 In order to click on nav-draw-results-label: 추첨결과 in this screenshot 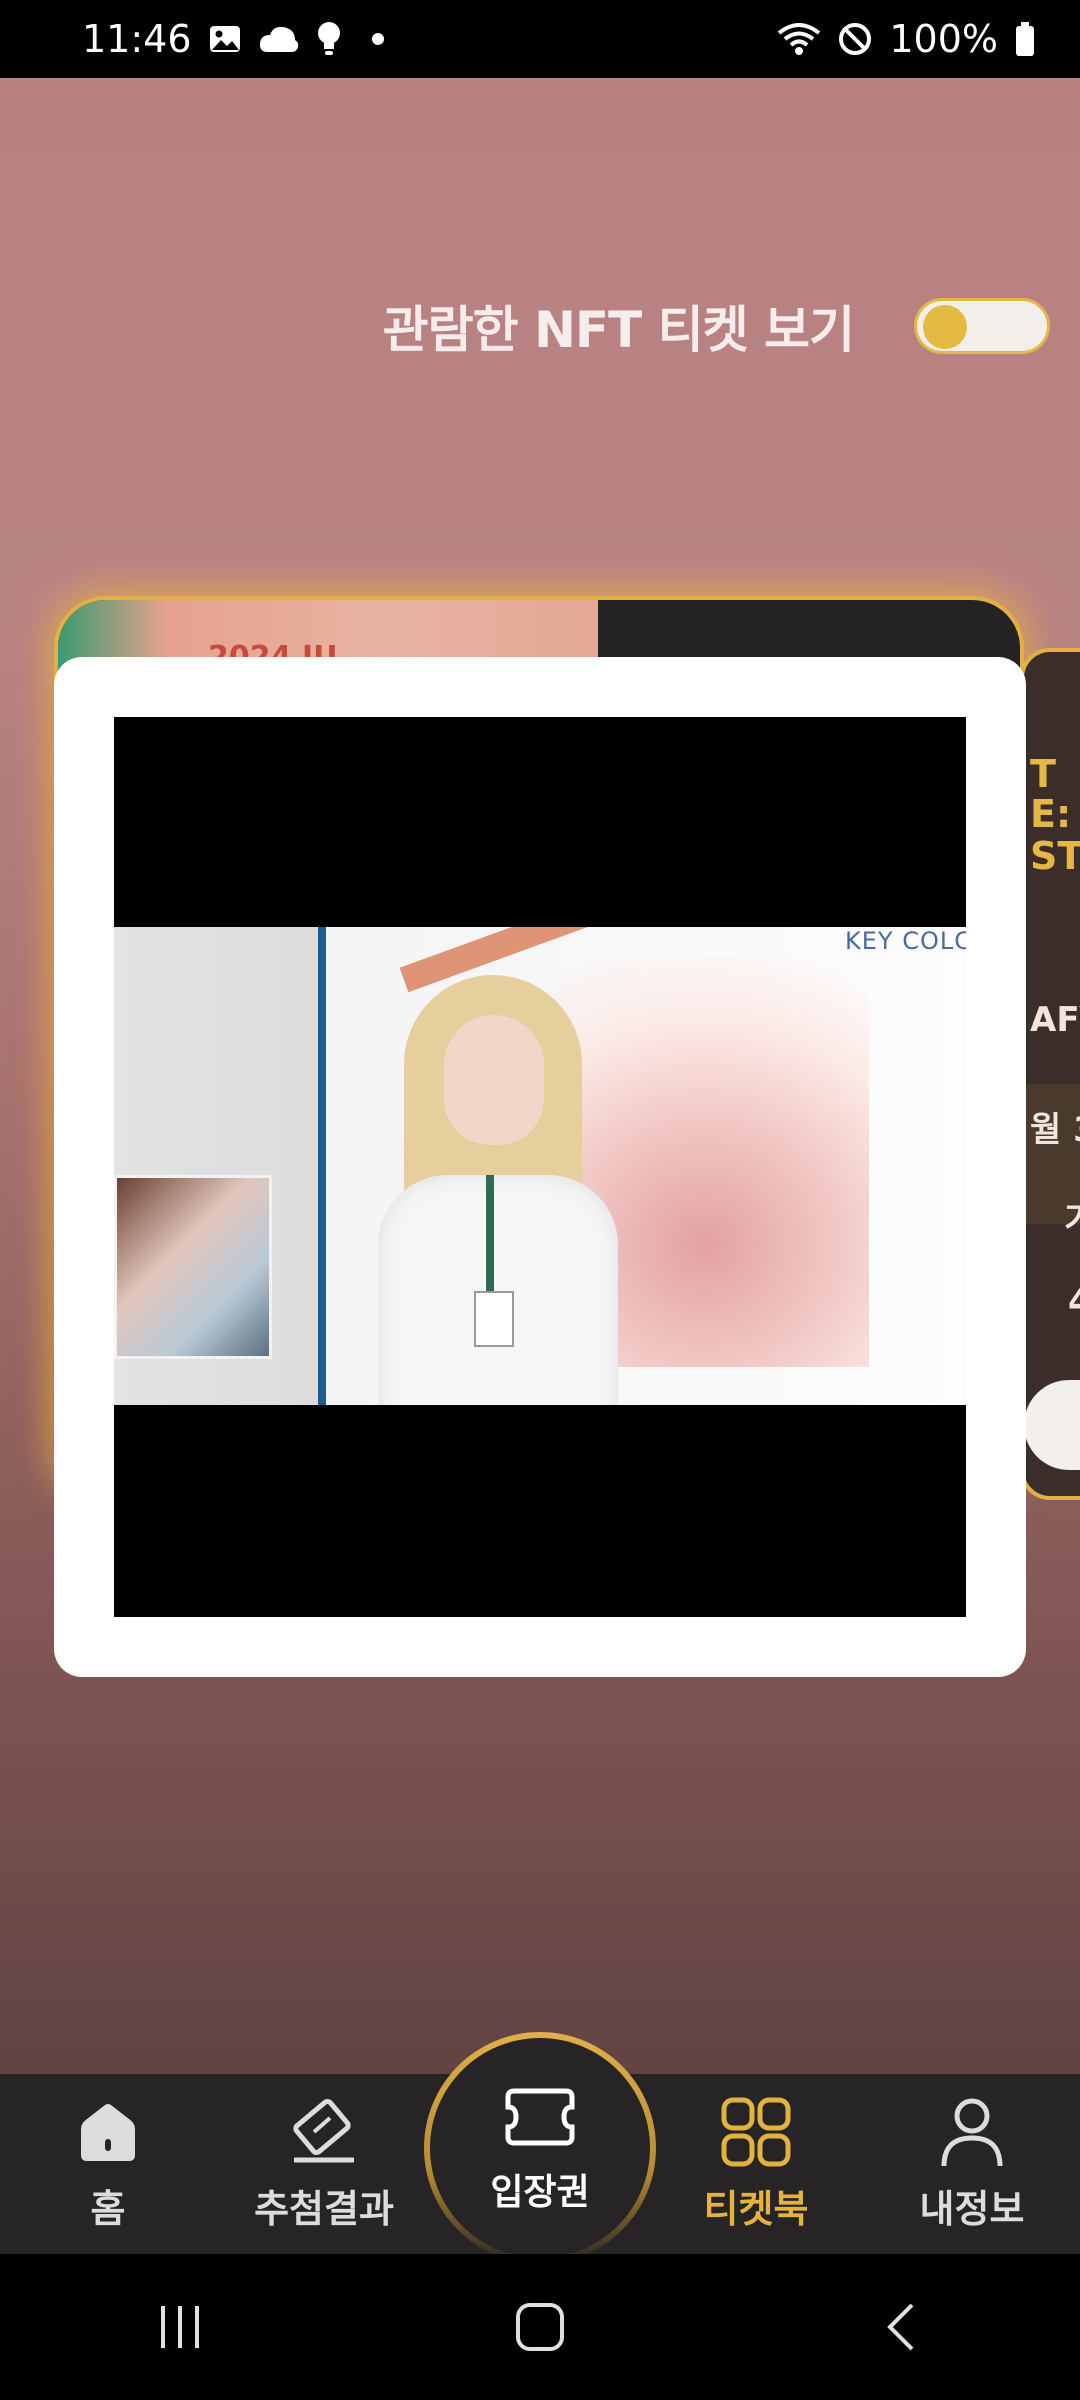, I will do `click(324, 2208)`.